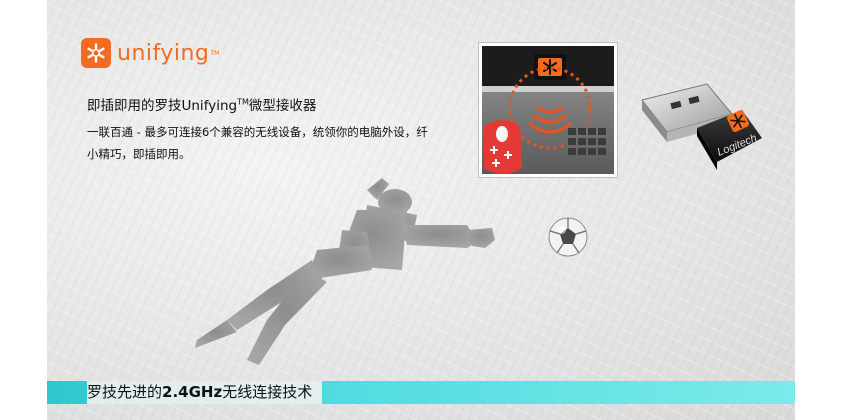 The width and height of the screenshot is (849, 420). Describe the element at coordinates (96, 53) in the screenshot. I see `unifying-star-icon` at that location.